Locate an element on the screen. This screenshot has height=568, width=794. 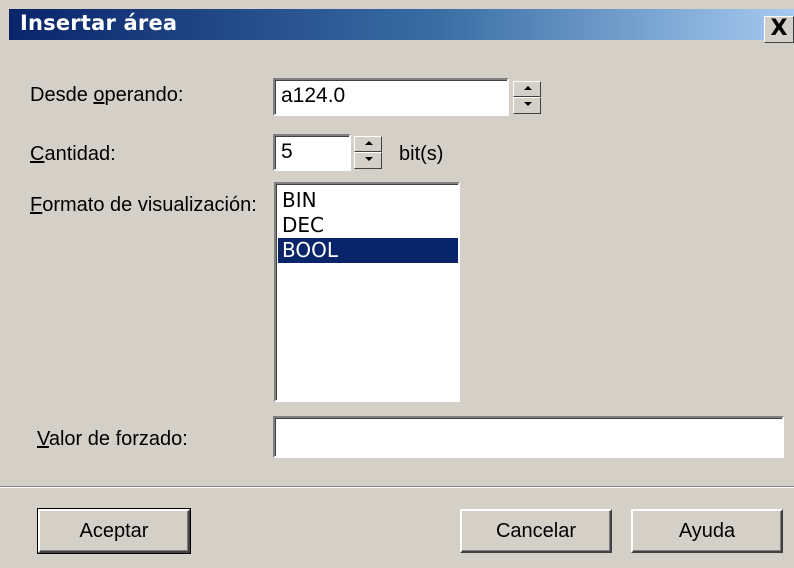
formato-listbox: BIN DEC BOOL is located at coordinates (367, 292).